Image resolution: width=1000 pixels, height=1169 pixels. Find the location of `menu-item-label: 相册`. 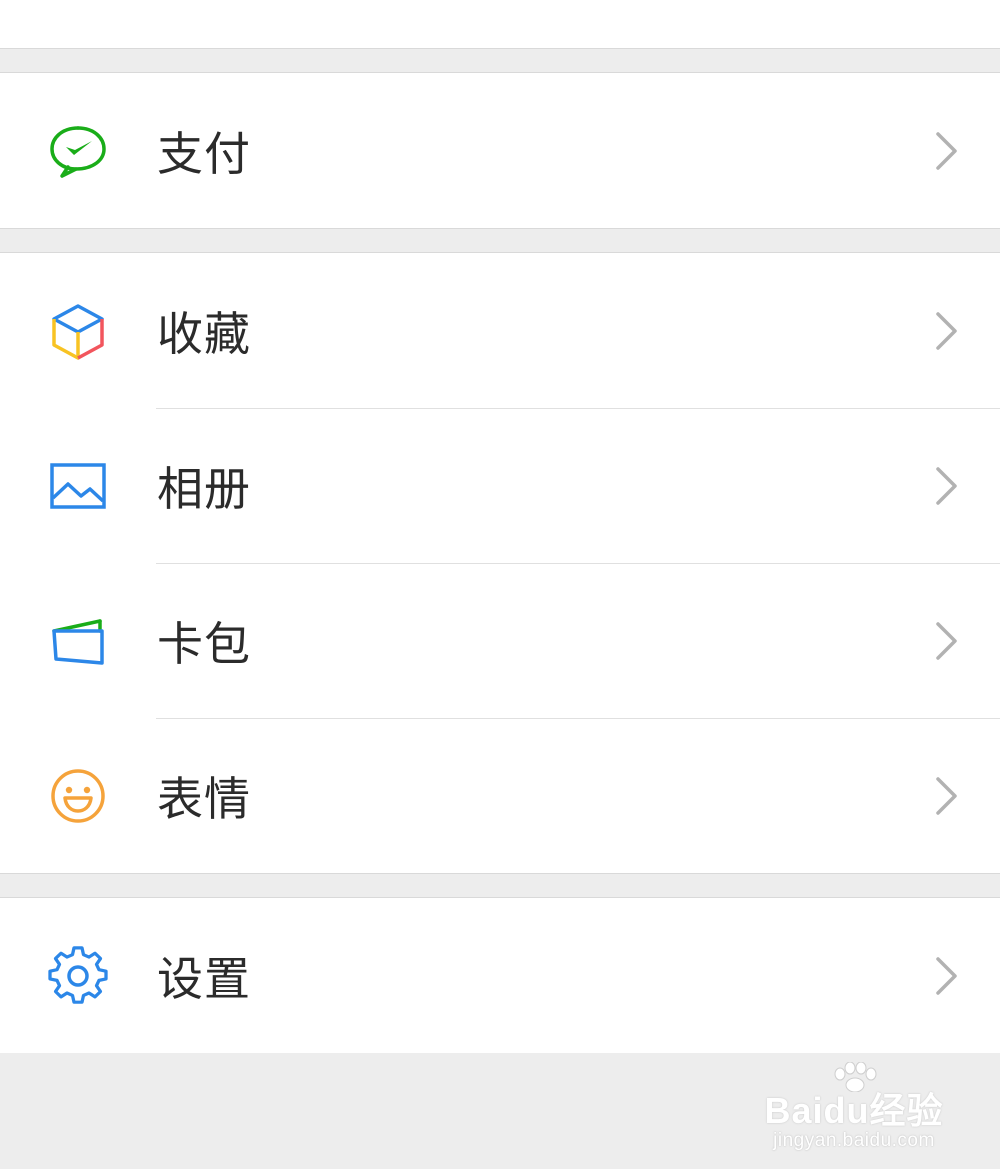

menu-item-label: 相册 is located at coordinates (204, 488).